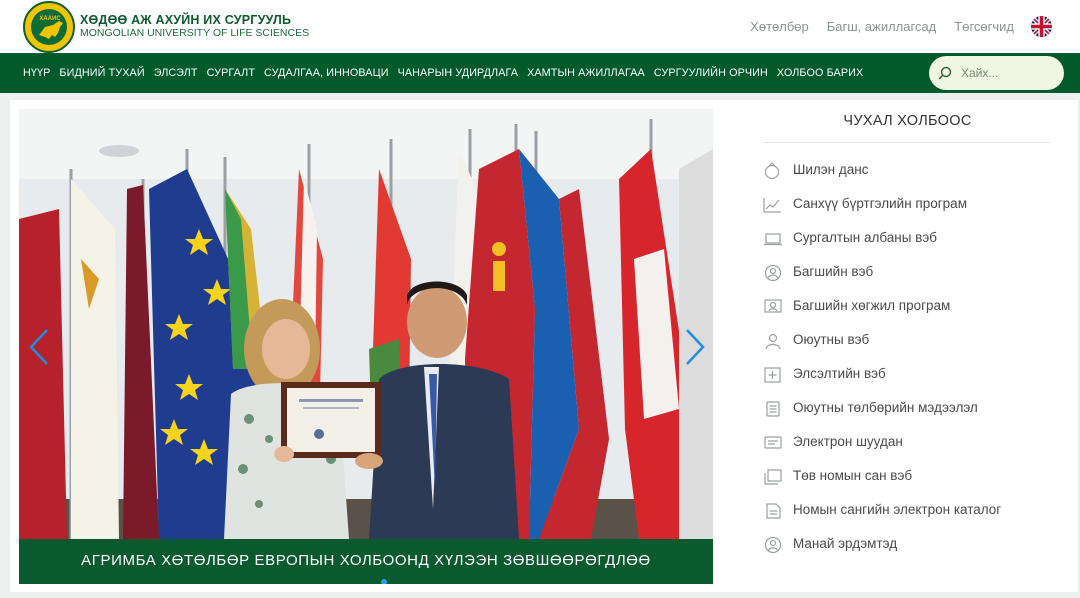 The image size is (1080, 598). What do you see at coordinates (773, 442) in the screenshot?
I see `email-icon` at bounding box center [773, 442].